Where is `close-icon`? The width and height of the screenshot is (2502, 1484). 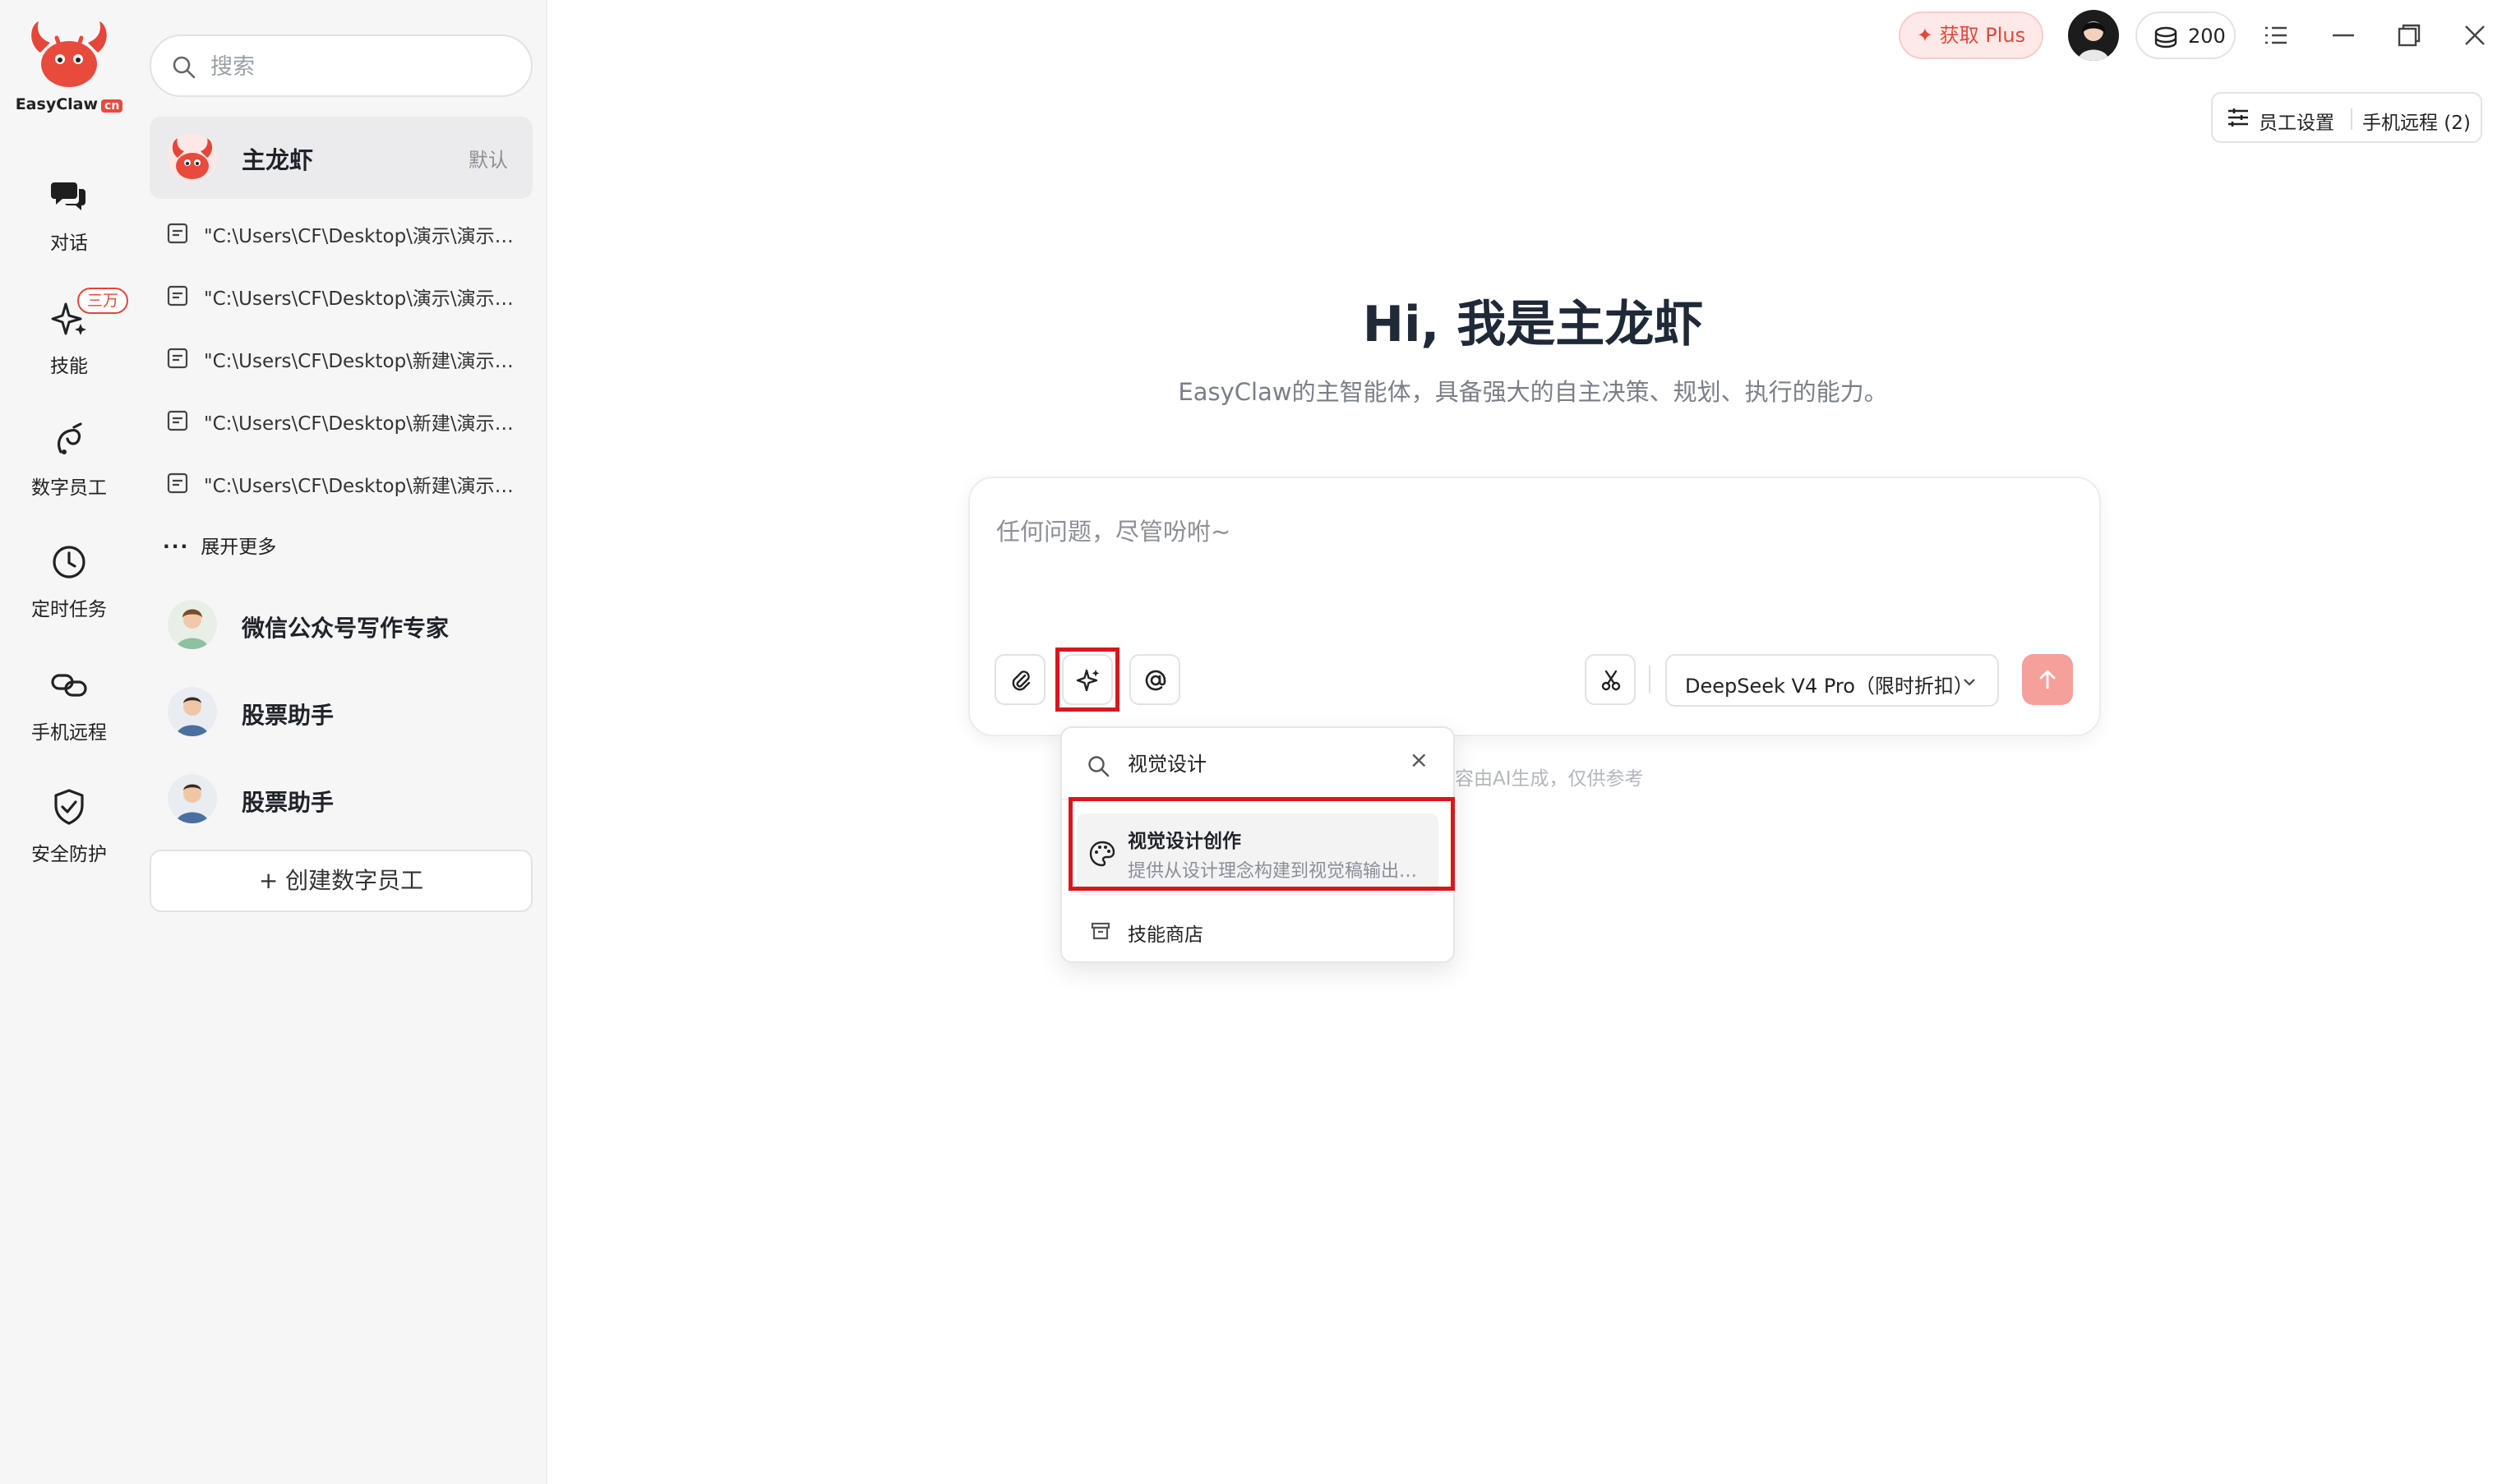
close-icon is located at coordinates (2475, 35).